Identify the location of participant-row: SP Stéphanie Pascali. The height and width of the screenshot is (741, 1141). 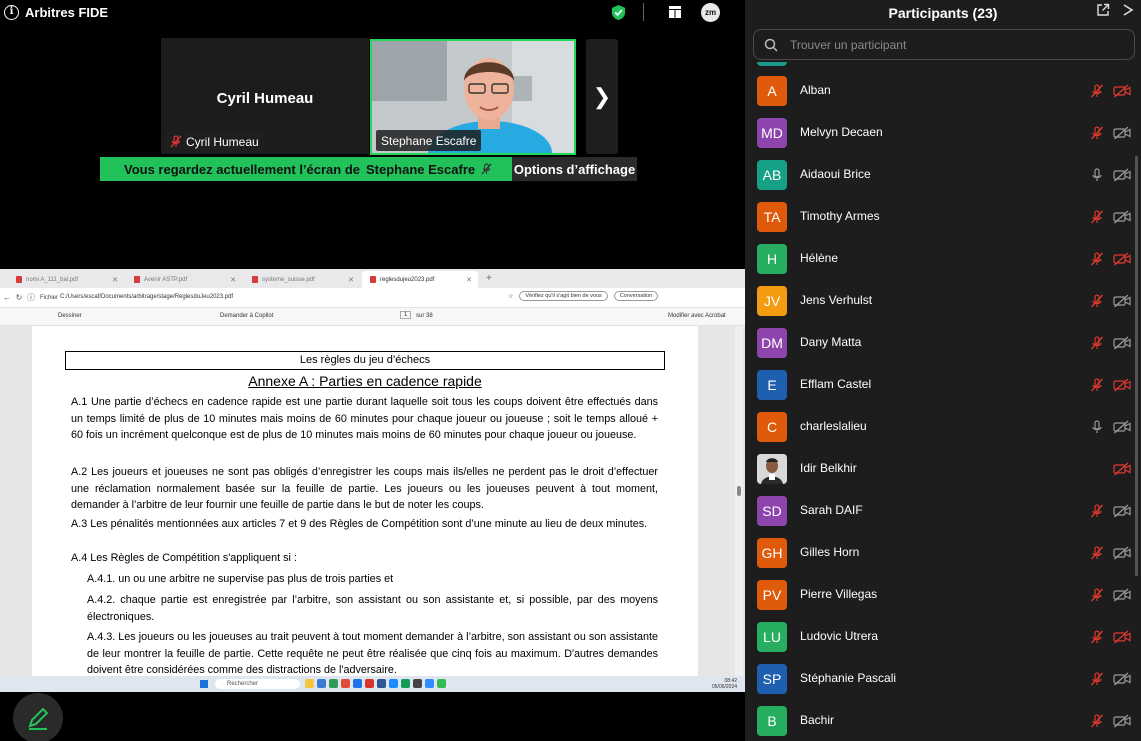
(940, 679).